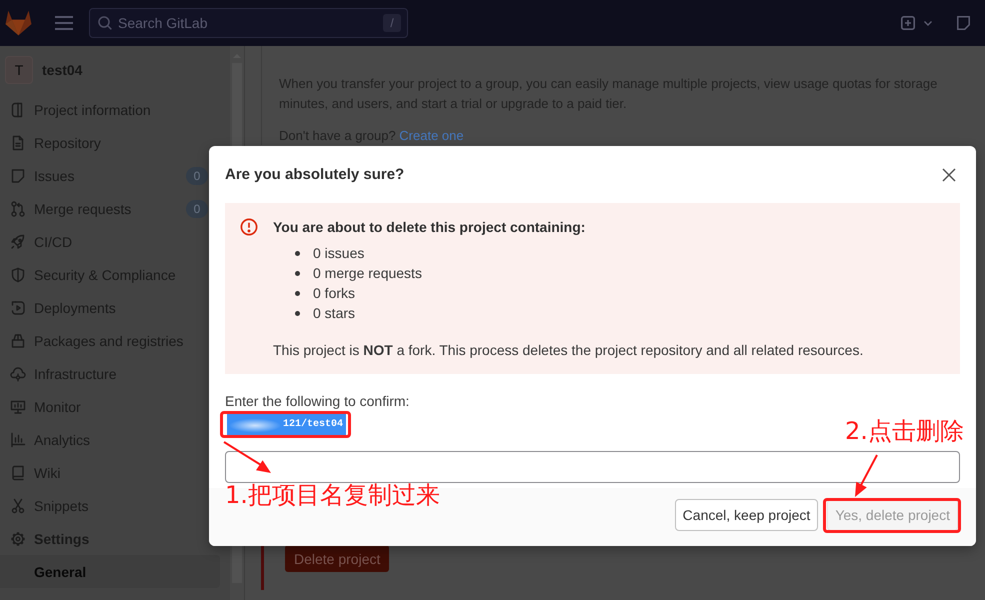  I want to click on project-avatar: T, so click(19, 70).